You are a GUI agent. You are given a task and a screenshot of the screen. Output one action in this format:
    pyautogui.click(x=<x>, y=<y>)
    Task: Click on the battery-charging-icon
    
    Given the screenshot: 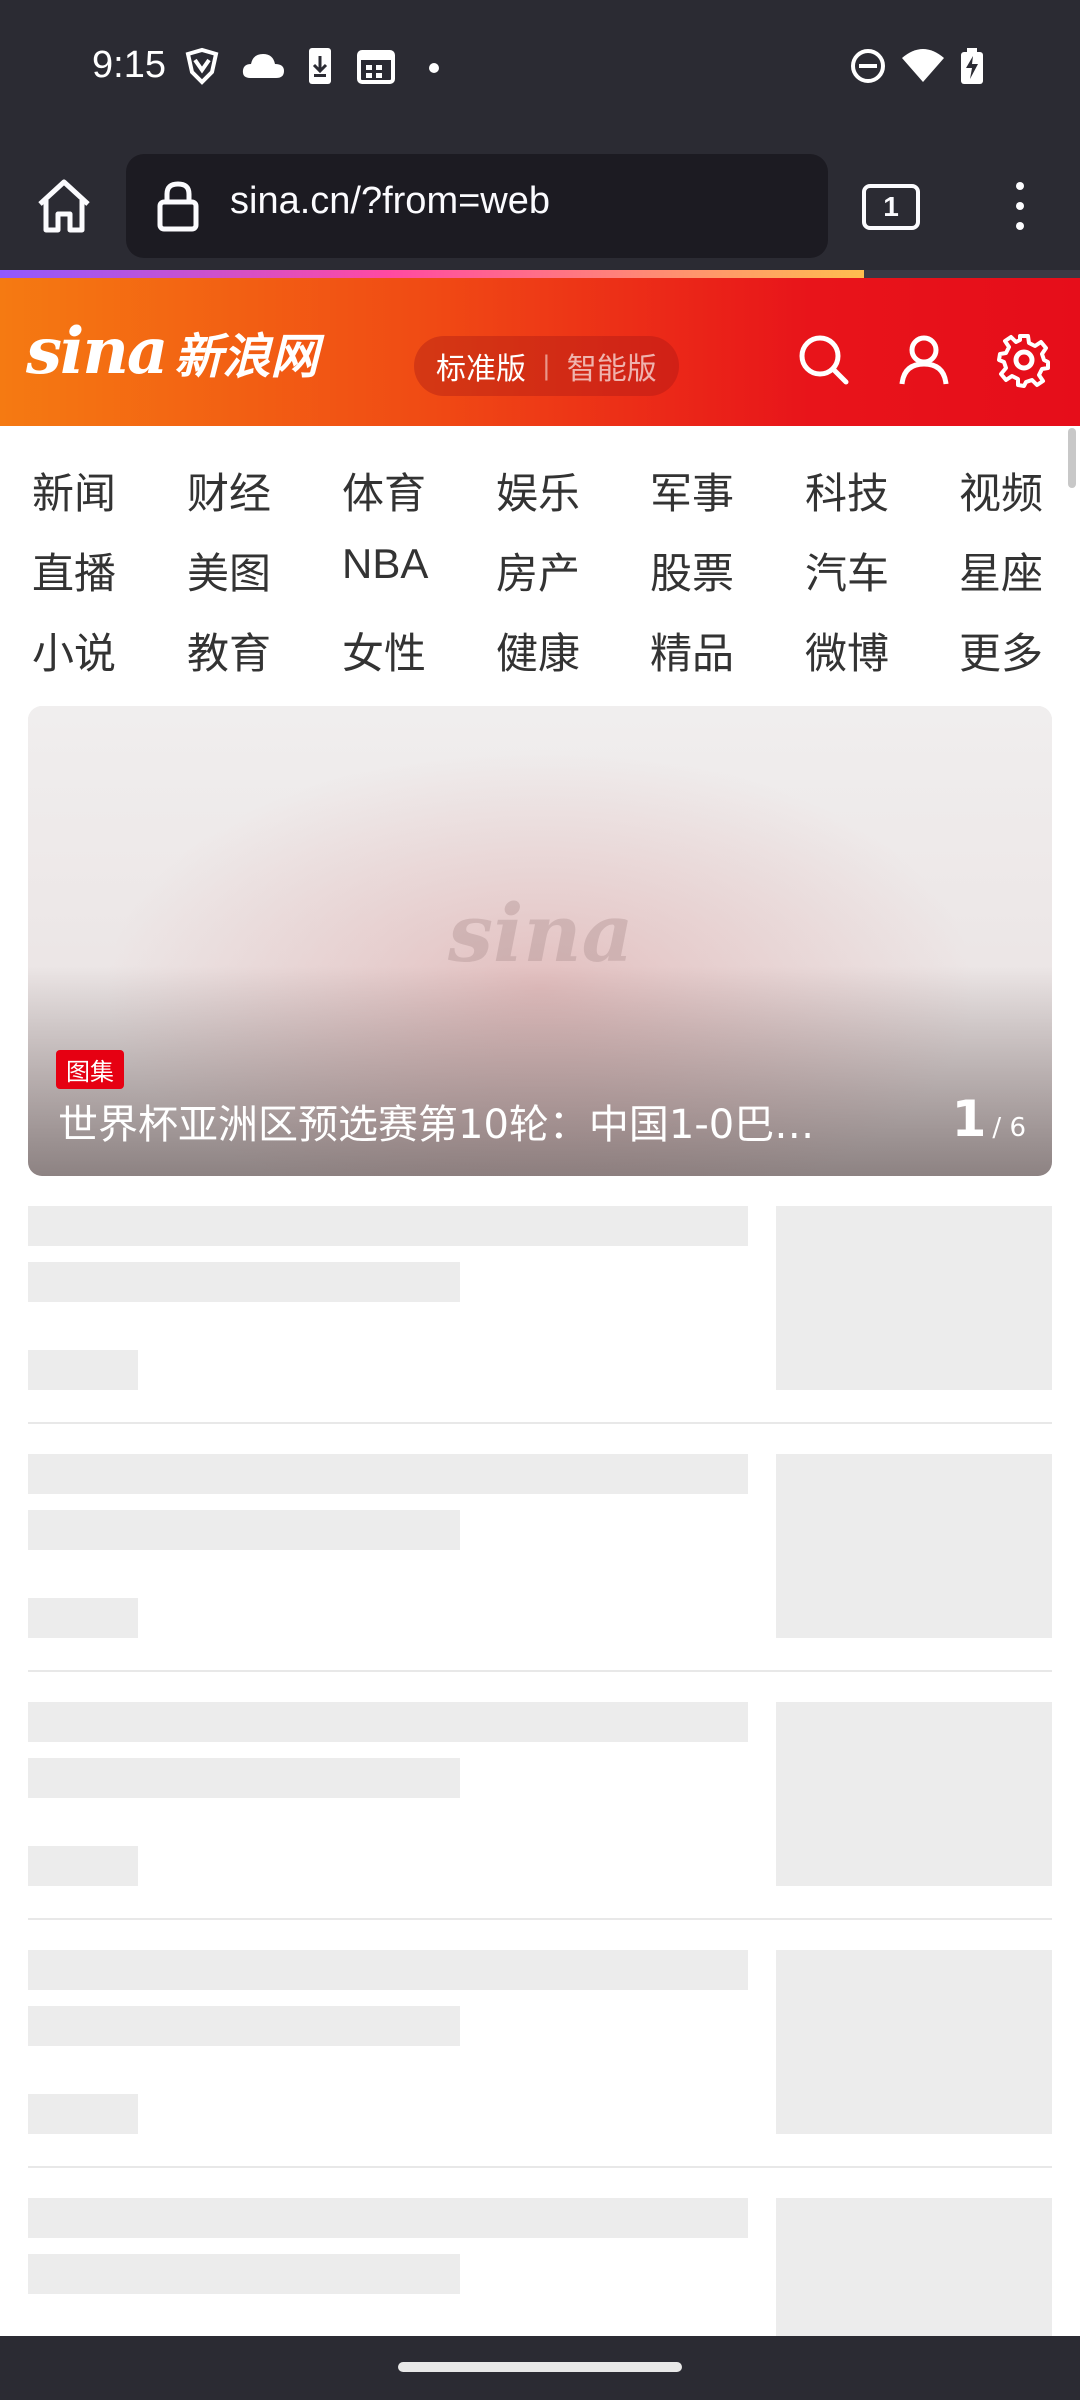 What is the action you would take?
    pyautogui.click(x=972, y=66)
    